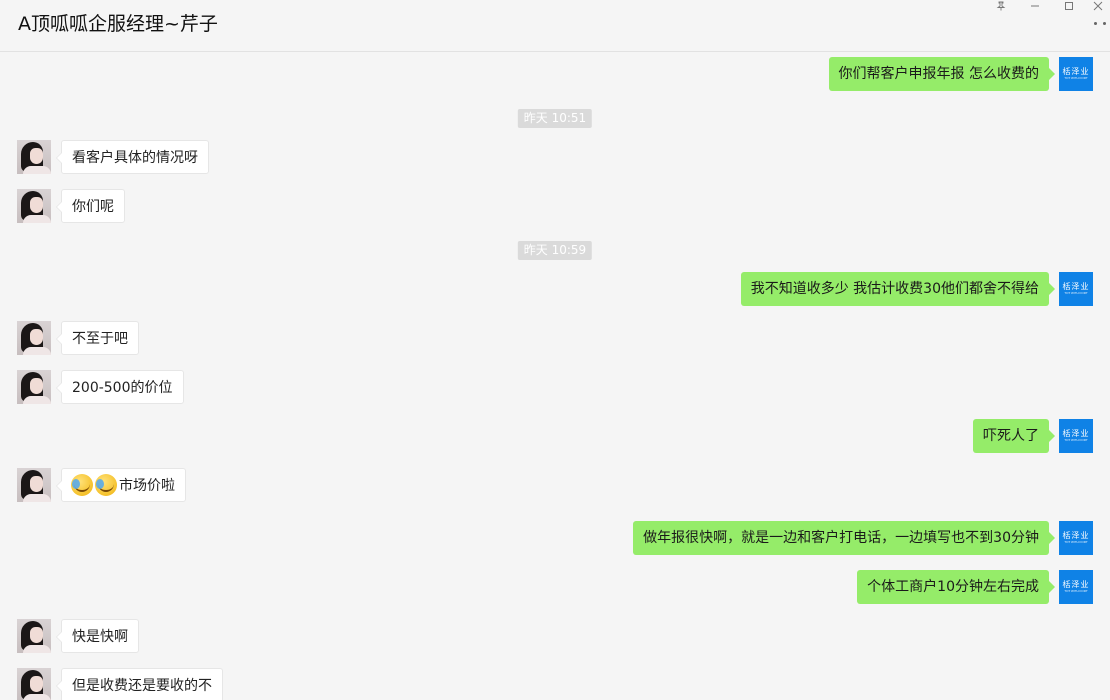  I want to click on message-bubble: 做年报很快啊，就是一边和客户打电话，一边填写也不到30分钟, so click(844, 538).